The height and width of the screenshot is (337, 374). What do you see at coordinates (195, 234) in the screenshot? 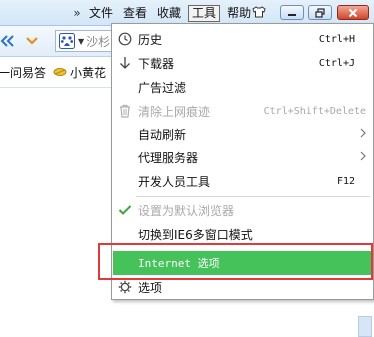
I see `menu-item-label: 切换到IE6多窗口模式` at bounding box center [195, 234].